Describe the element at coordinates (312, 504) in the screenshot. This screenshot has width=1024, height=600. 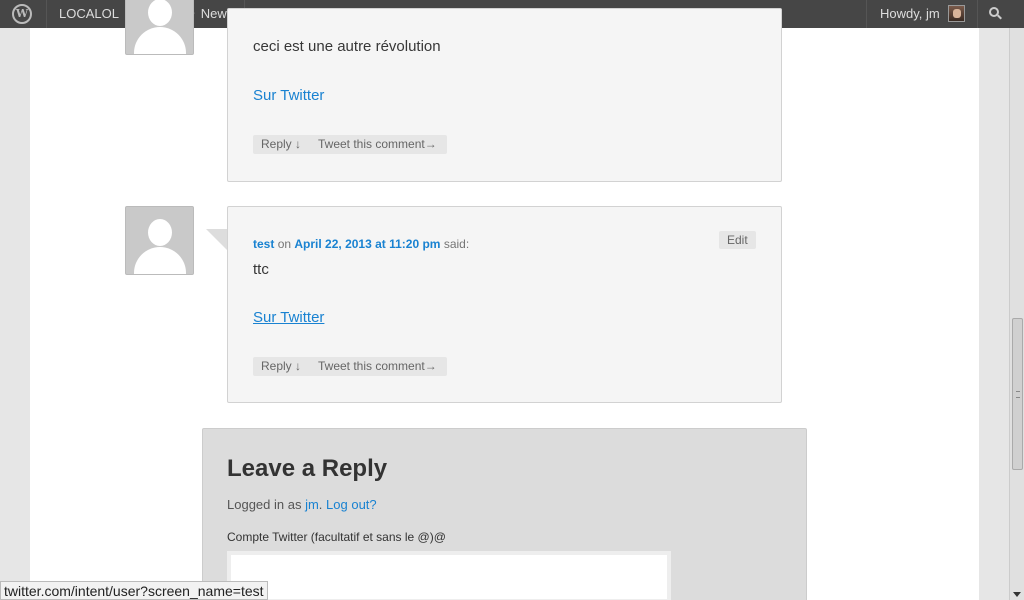
I see `profile-link: jm` at that location.